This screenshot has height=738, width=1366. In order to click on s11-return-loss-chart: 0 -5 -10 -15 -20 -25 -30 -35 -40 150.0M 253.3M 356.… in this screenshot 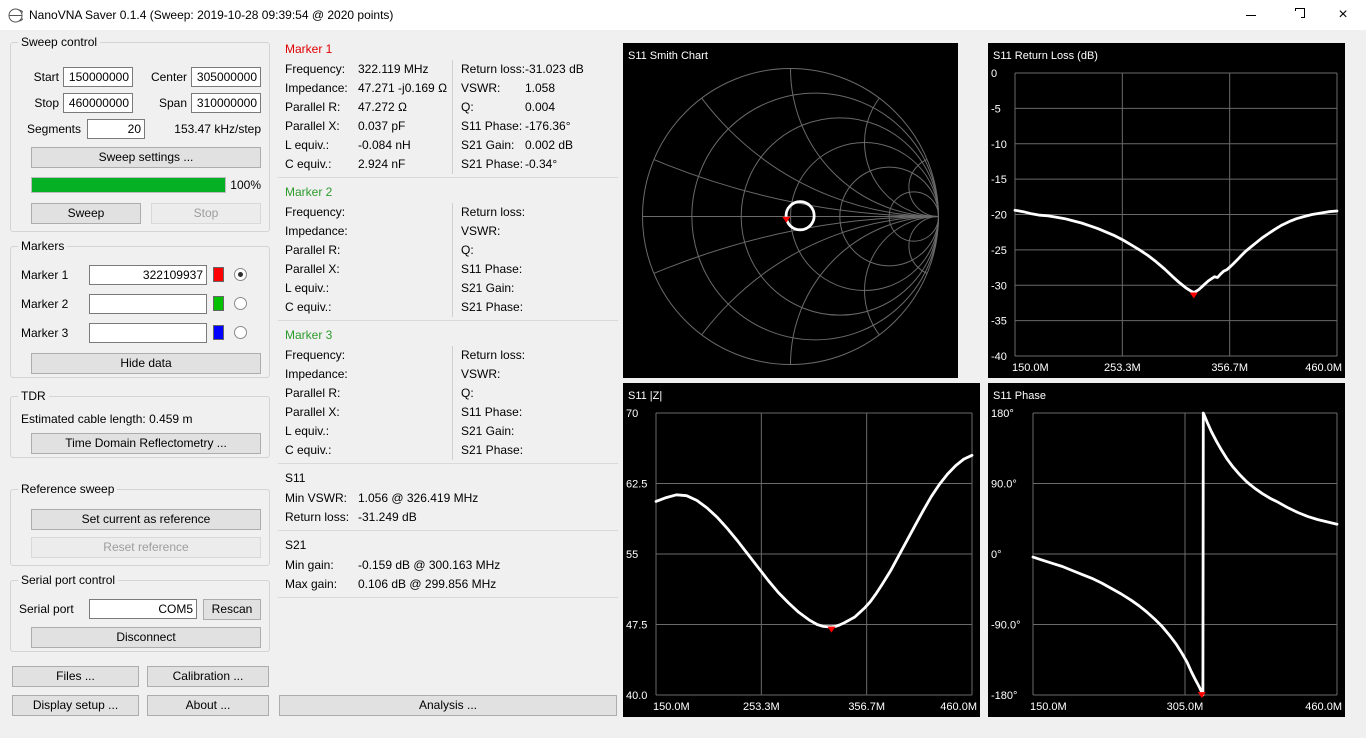, I will do `click(1166, 210)`.